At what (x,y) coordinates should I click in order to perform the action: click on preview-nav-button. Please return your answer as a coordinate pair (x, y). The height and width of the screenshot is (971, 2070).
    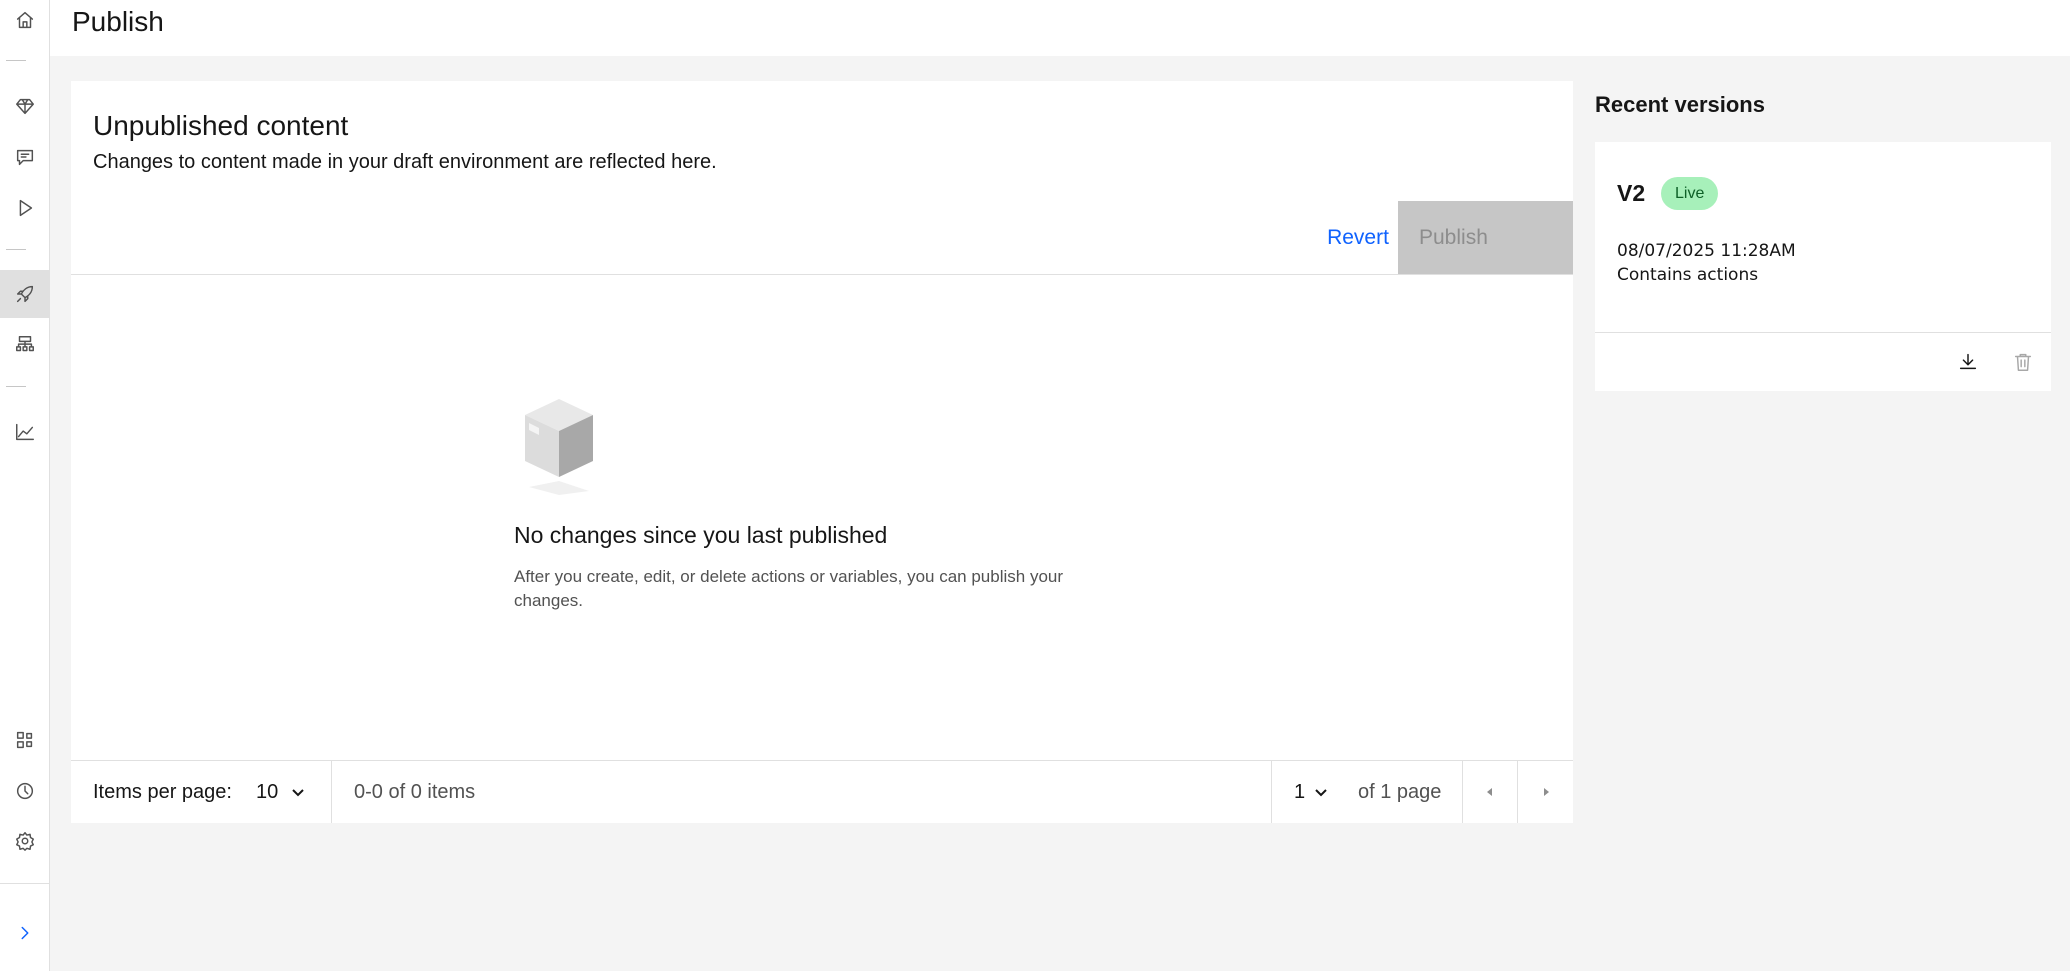
    Looking at the image, I should click on (25, 208).